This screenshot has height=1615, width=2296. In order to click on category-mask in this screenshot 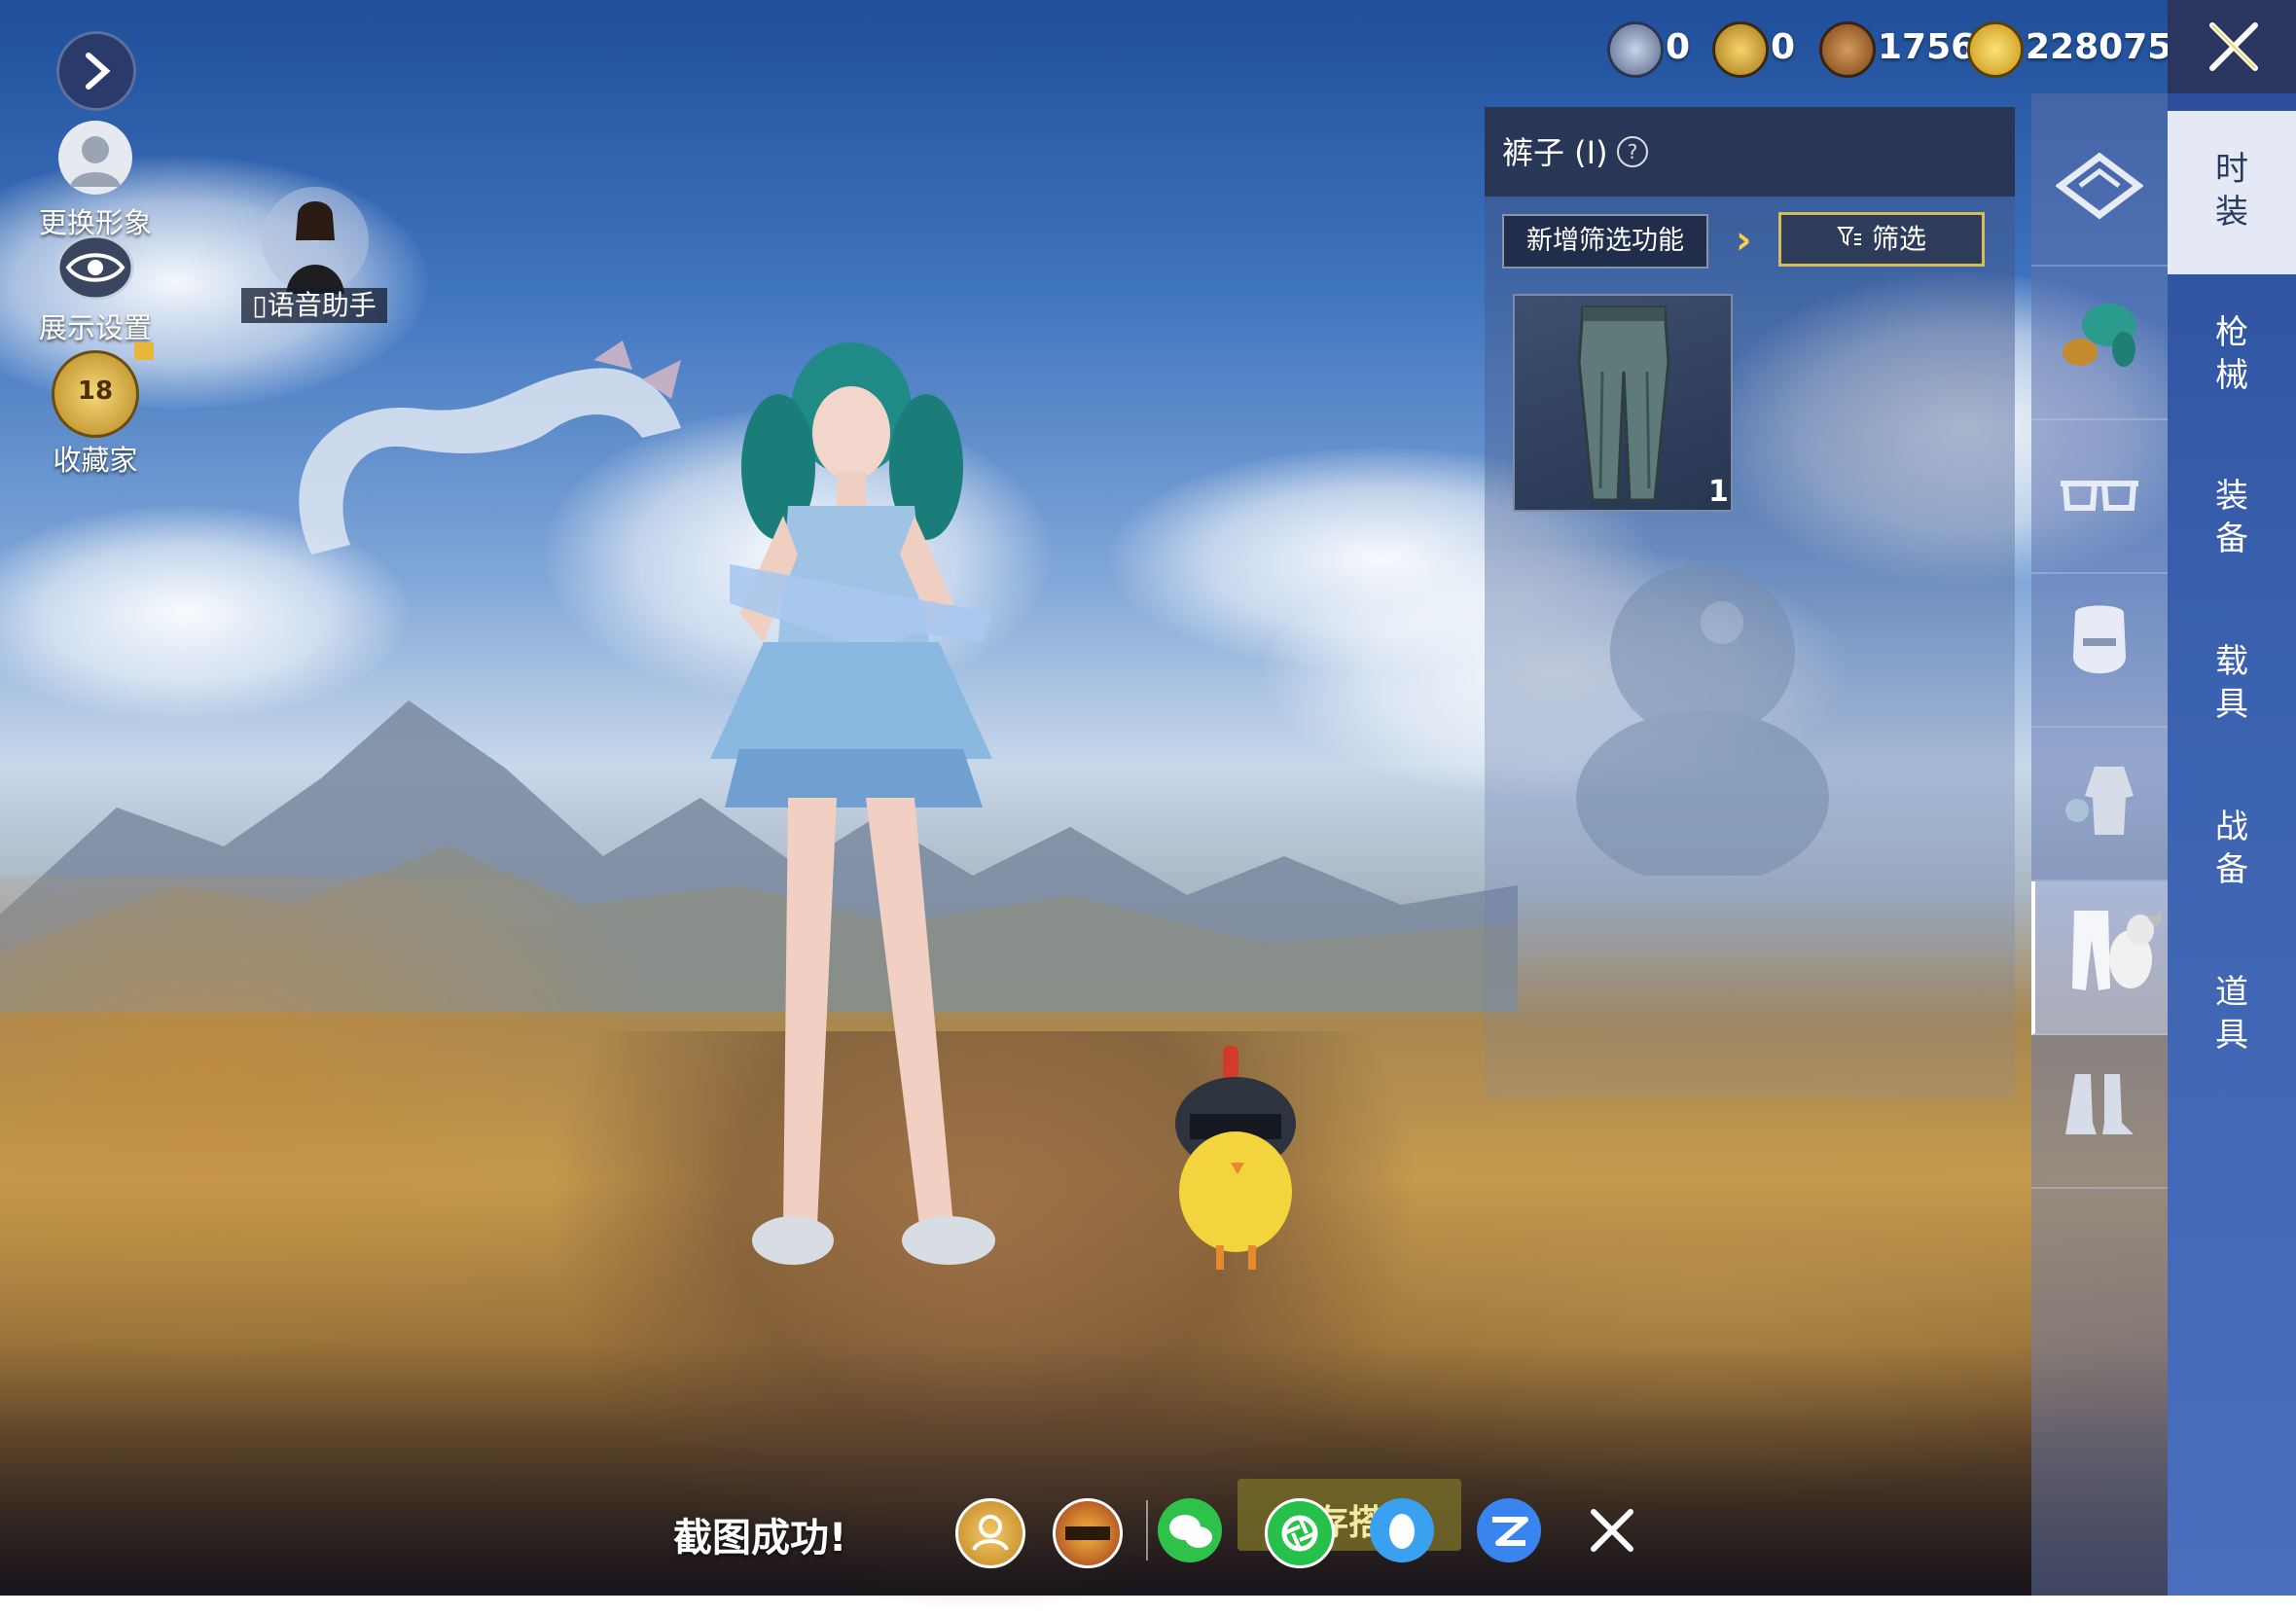, I will do `click(2099, 651)`.